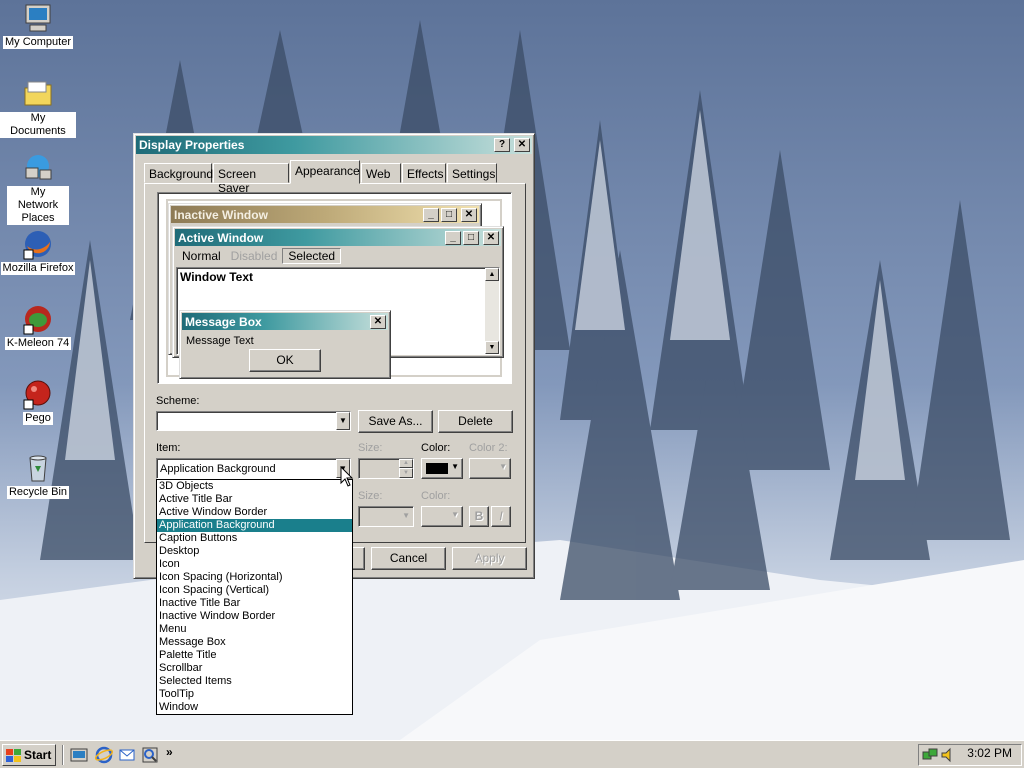 Image resolution: width=1024 pixels, height=768 pixels. Describe the element at coordinates (254, 642) in the screenshot. I see `item-option-message-box: Message Box` at that location.